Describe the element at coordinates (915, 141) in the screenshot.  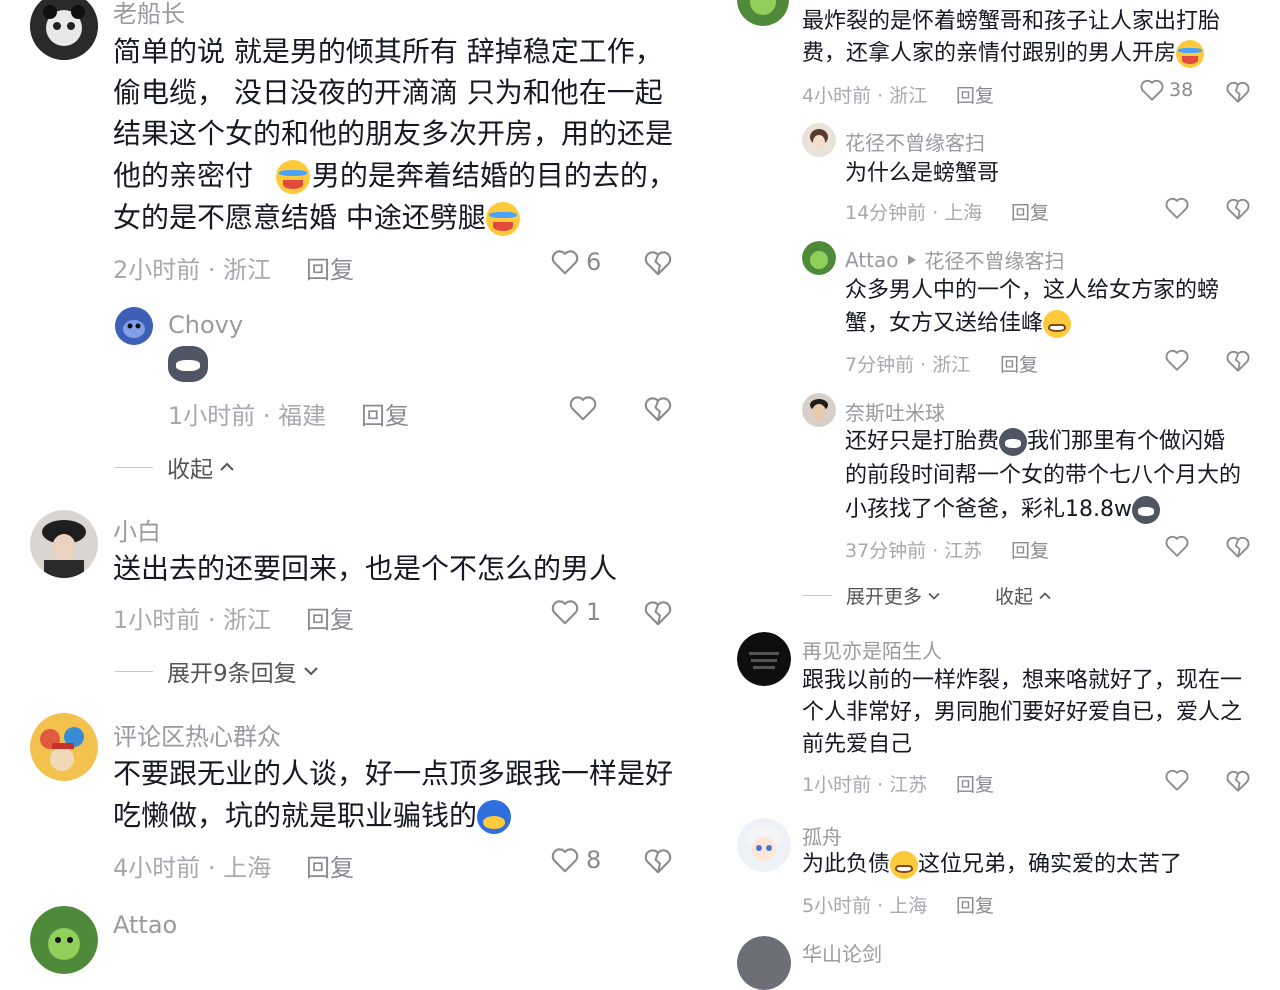
I see `username: 花径不曾缘客扫` at that location.